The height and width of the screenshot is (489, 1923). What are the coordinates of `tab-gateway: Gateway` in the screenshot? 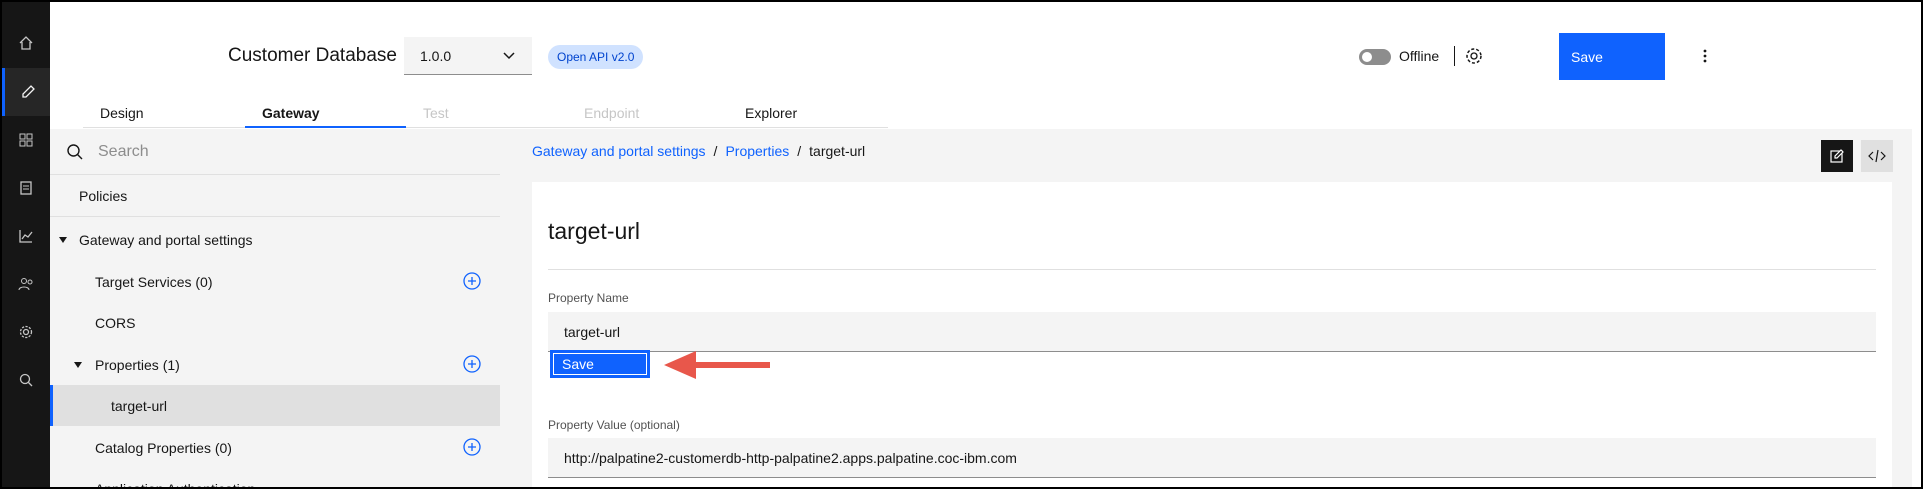 It's located at (325, 113).